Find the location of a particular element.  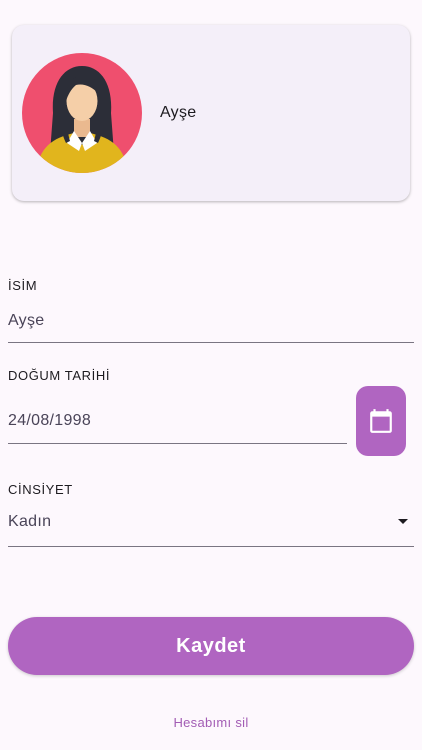

date-picker-button is located at coordinates (381, 421).